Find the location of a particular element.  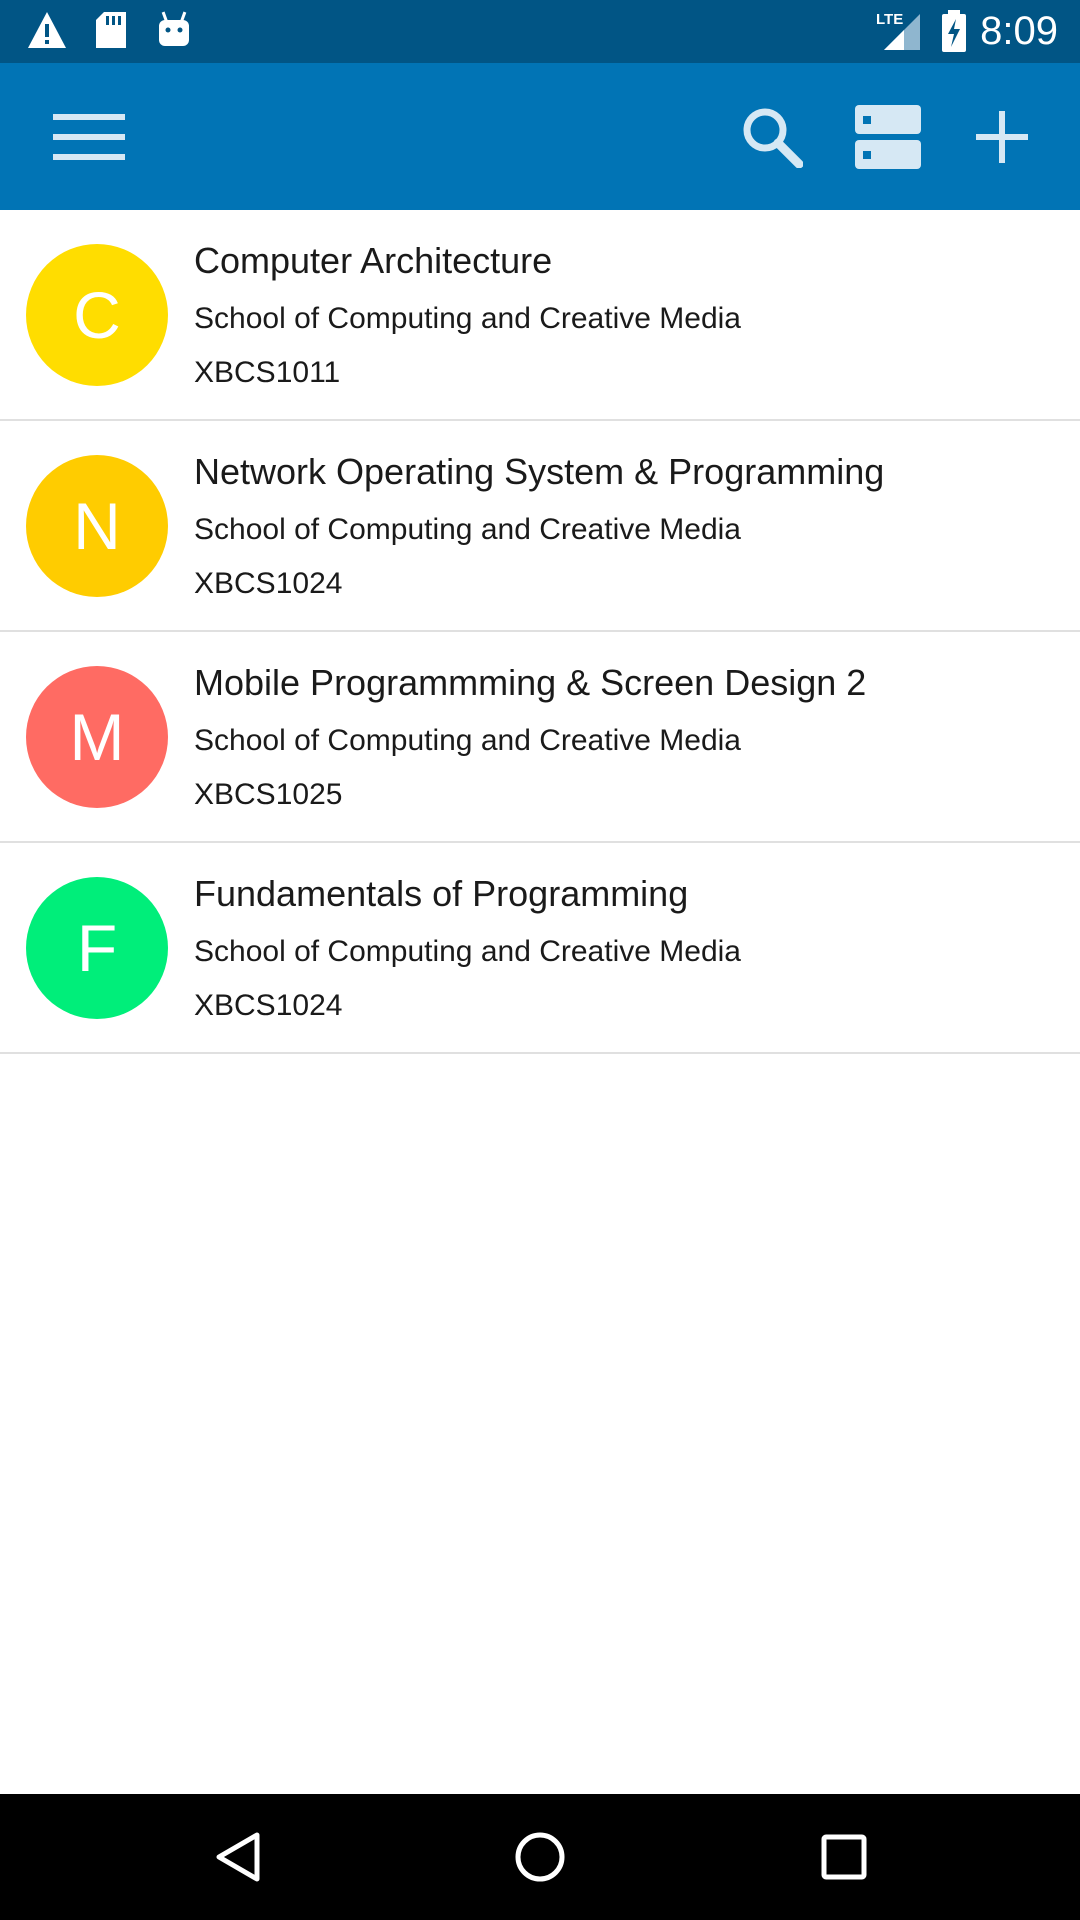

course-avatar: N is located at coordinates (97, 526).